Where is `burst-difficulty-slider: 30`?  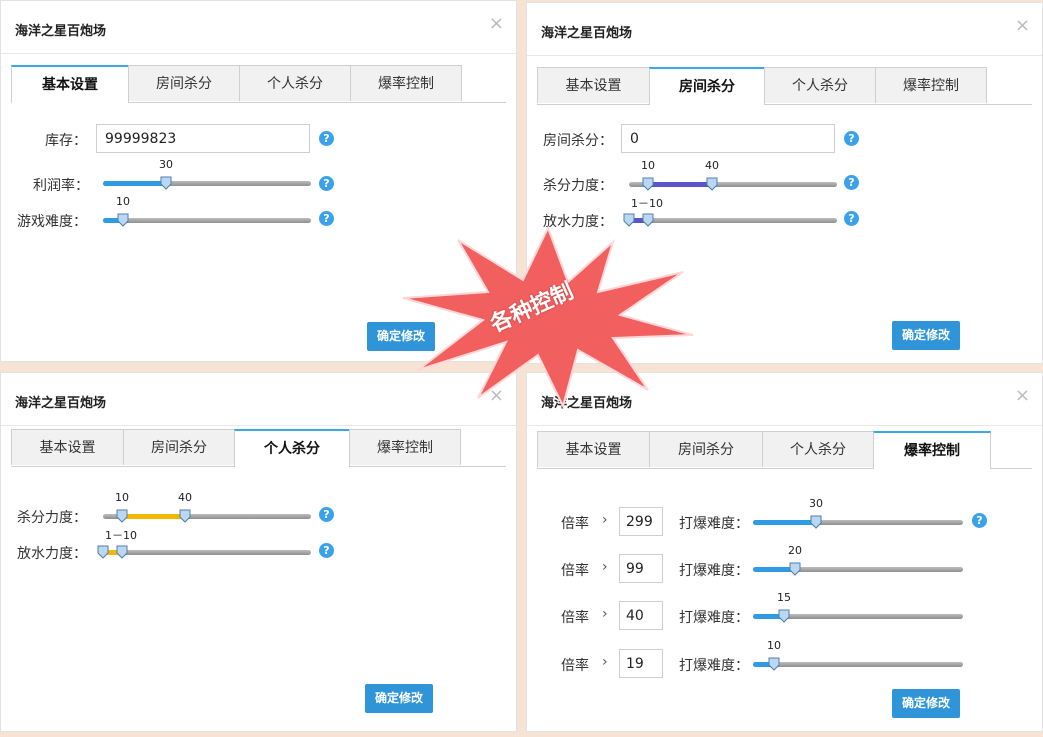 burst-difficulty-slider: 30 is located at coordinates (858, 513).